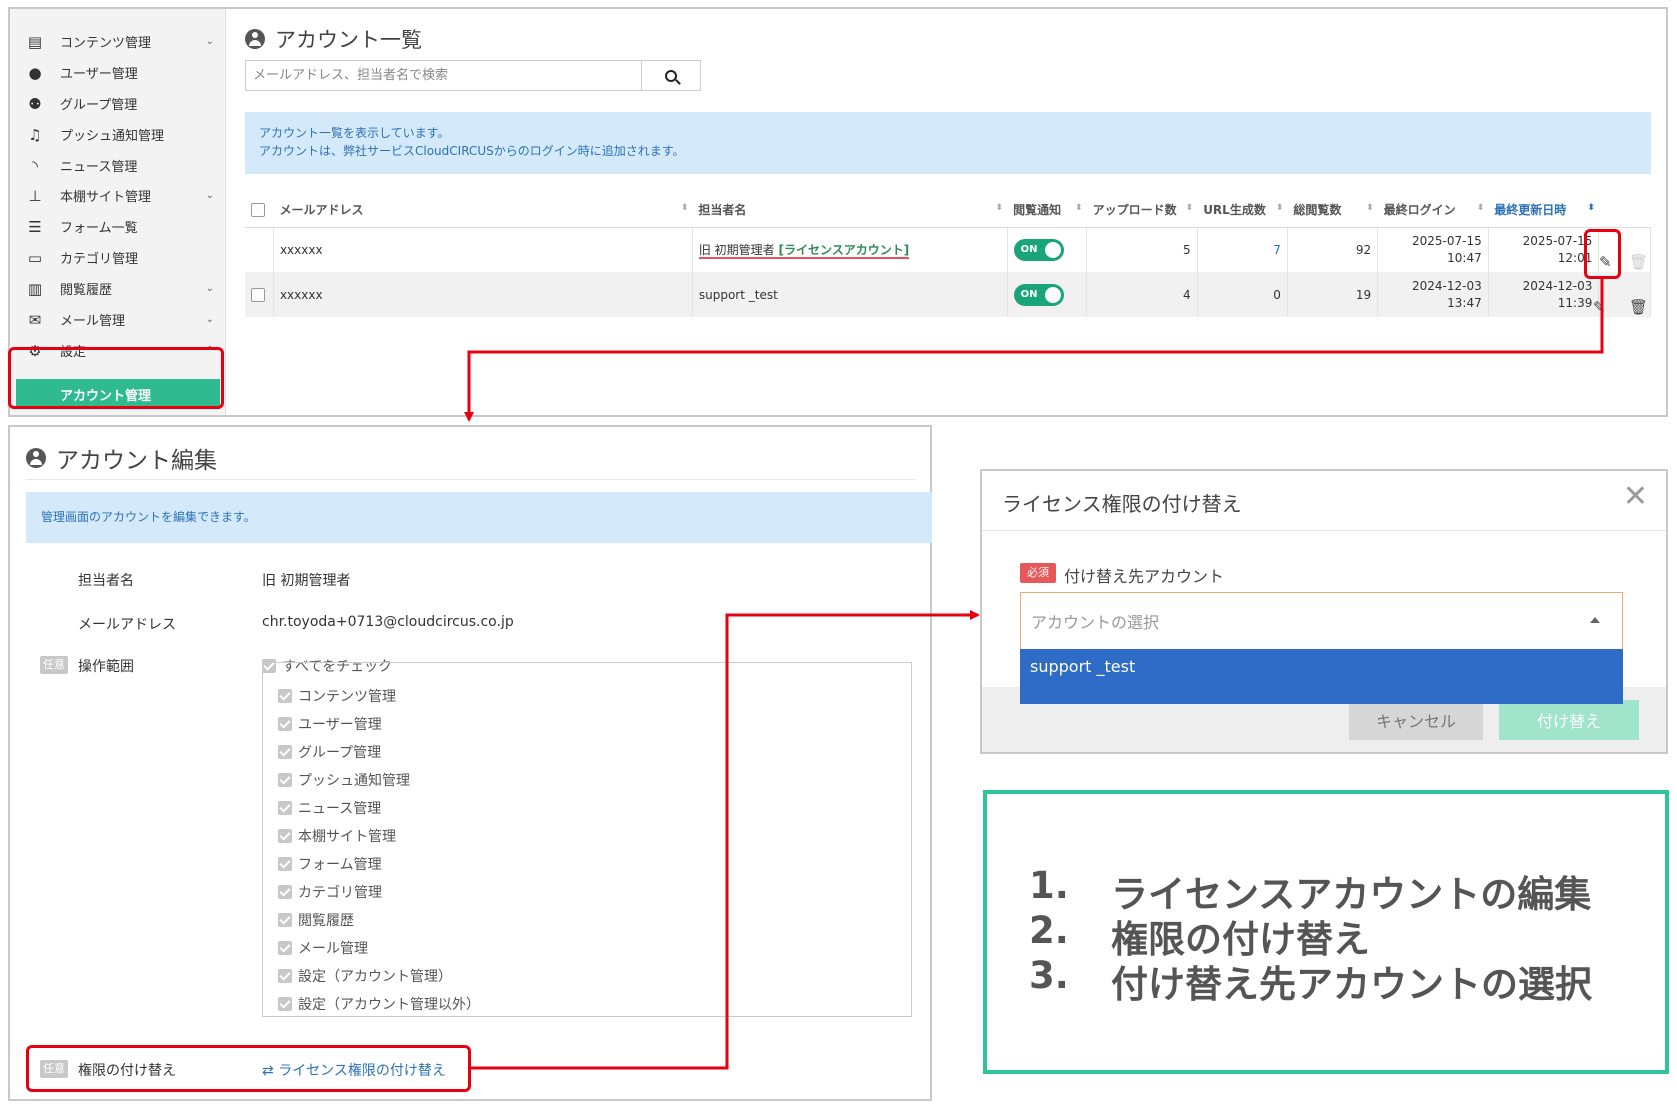 This screenshot has width=1677, height=1108. I want to click on arrow-swap-to-modal, so click(725, 840).